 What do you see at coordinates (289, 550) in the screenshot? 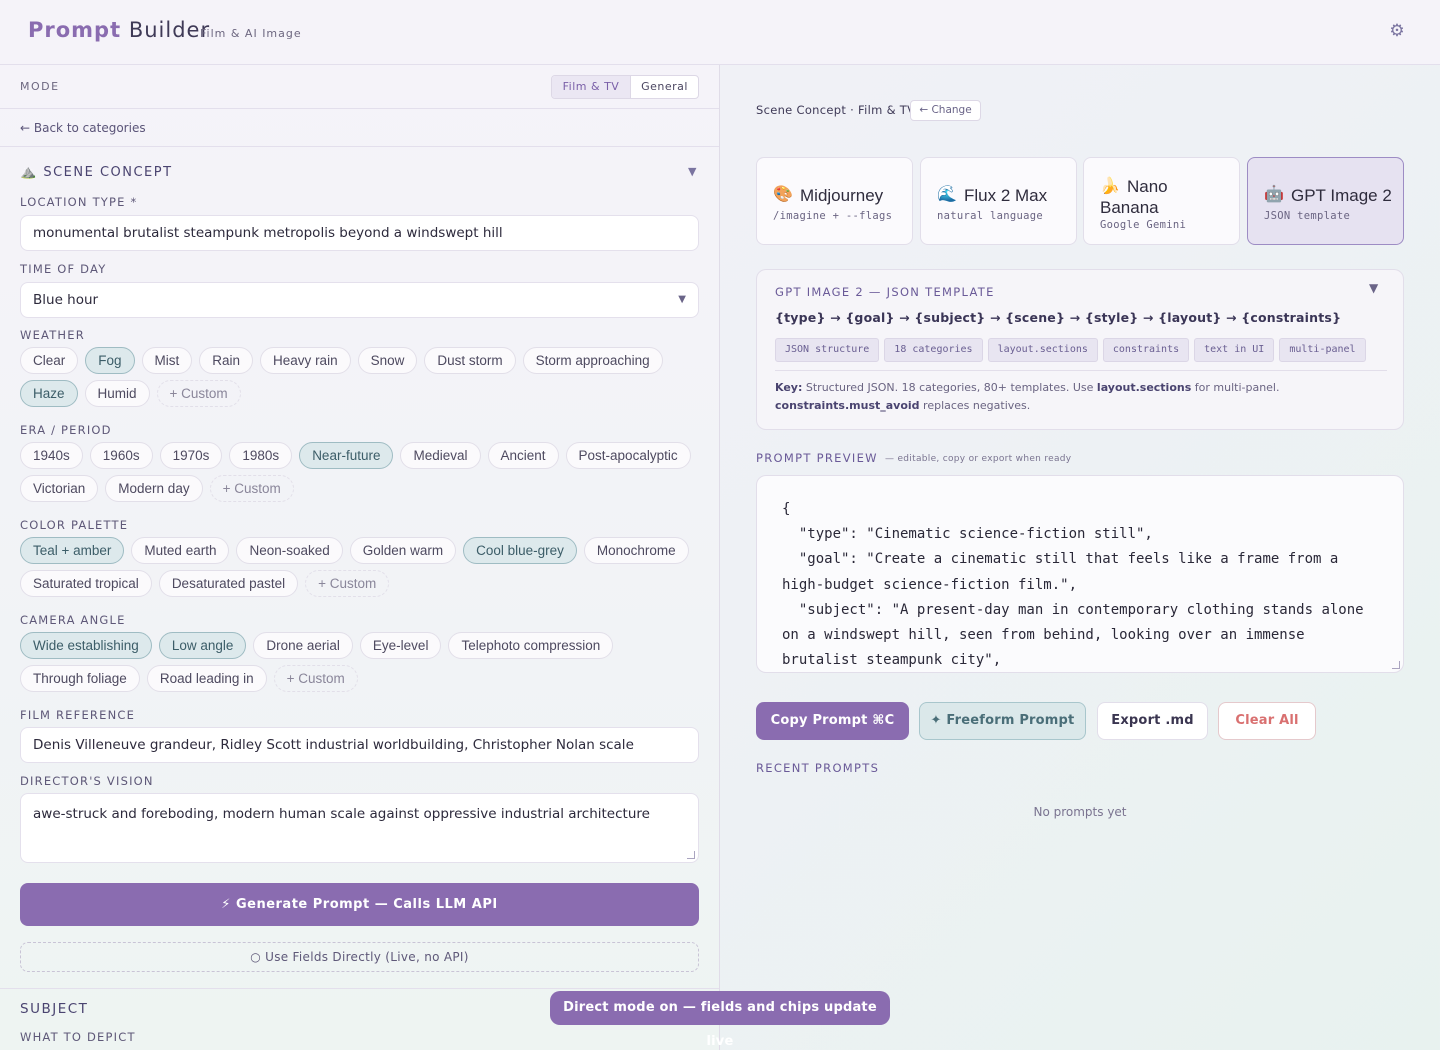
I see `option-chip: Neon-soaked` at bounding box center [289, 550].